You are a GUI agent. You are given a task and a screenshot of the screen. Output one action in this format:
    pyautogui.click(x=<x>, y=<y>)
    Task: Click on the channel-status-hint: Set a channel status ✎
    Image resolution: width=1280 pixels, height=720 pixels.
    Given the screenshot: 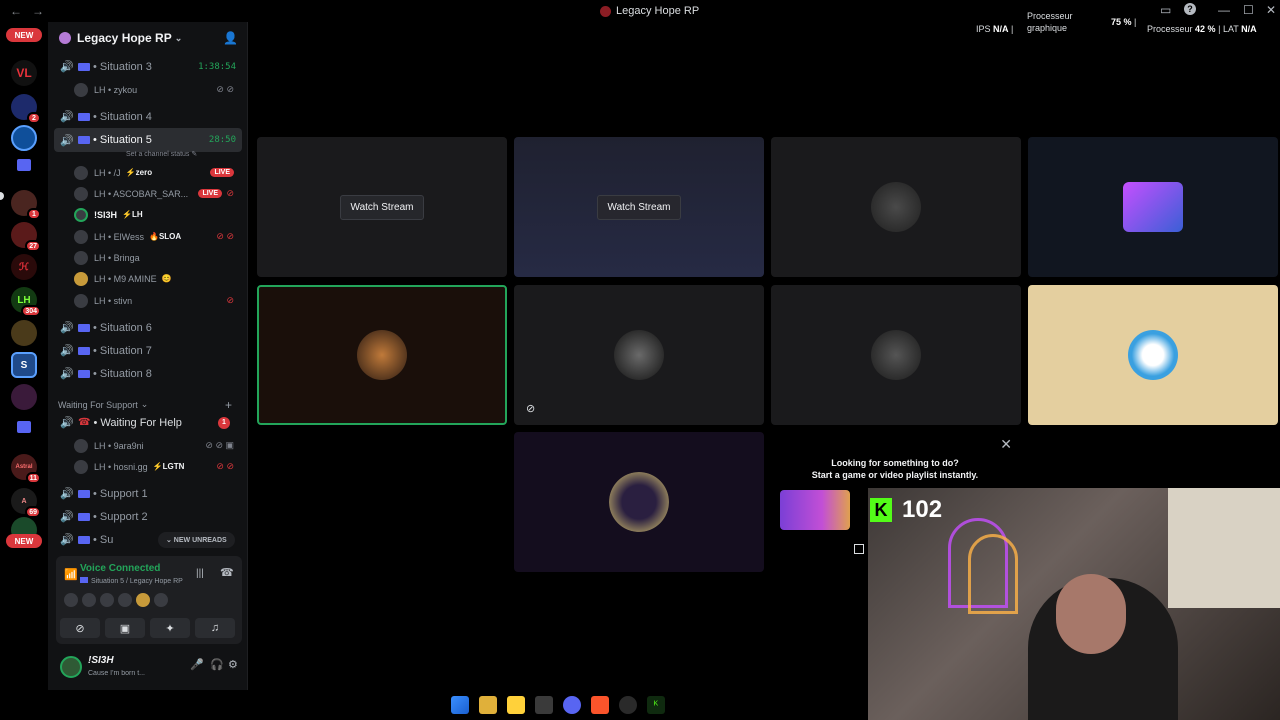 What is the action you would take?
    pyautogui.click(x=161, y=154)
    